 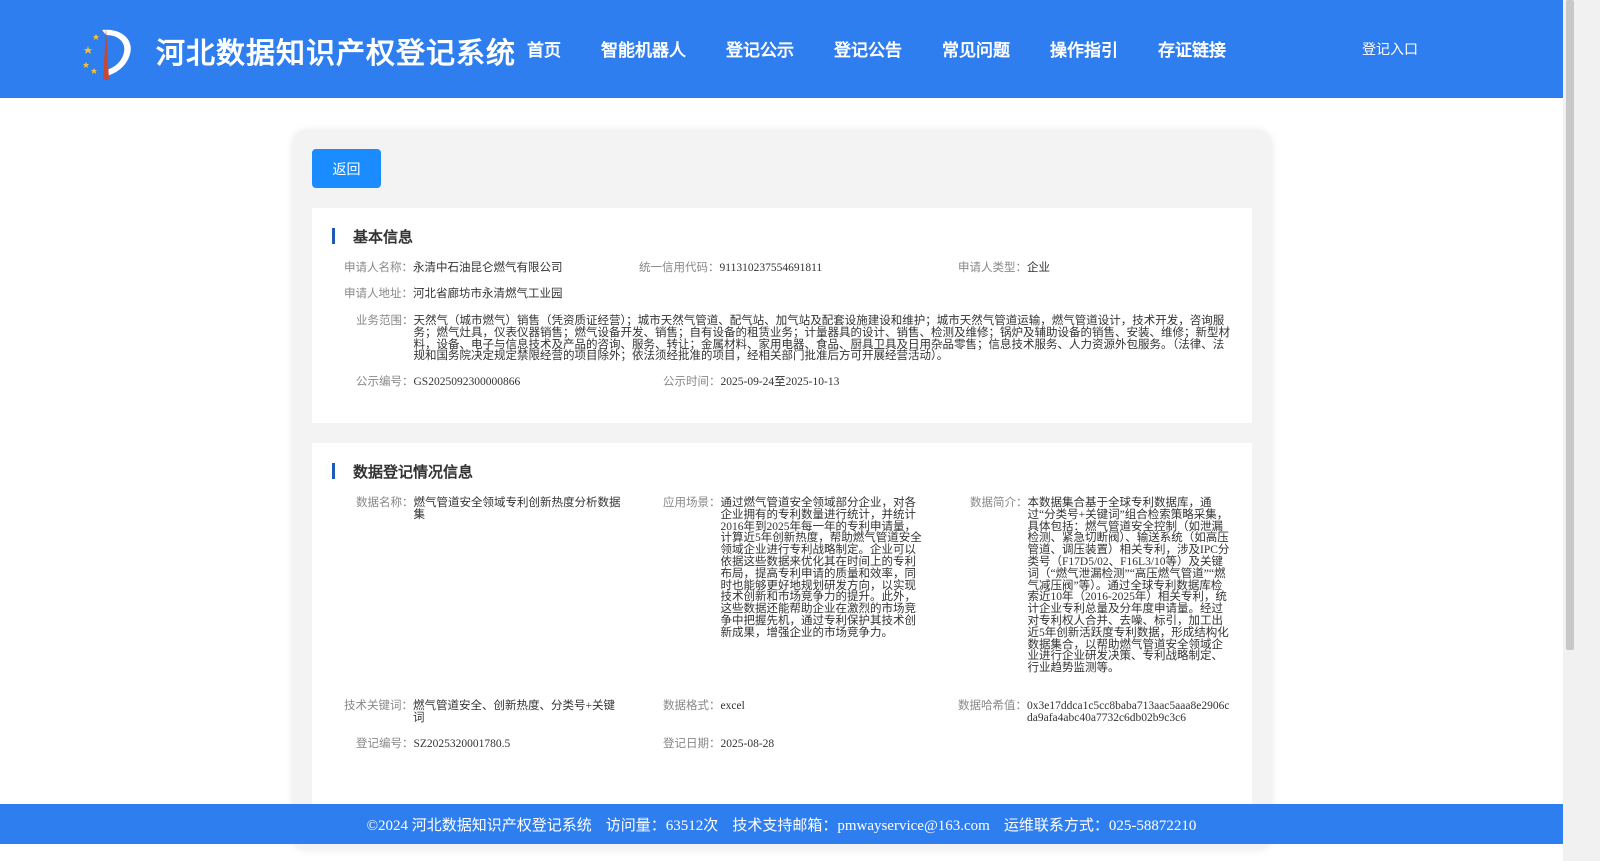 What do you see at coordinates (385, 382) in the screenshot?
I see `field-label: 公示编号：` at bounding box center [385, 382].